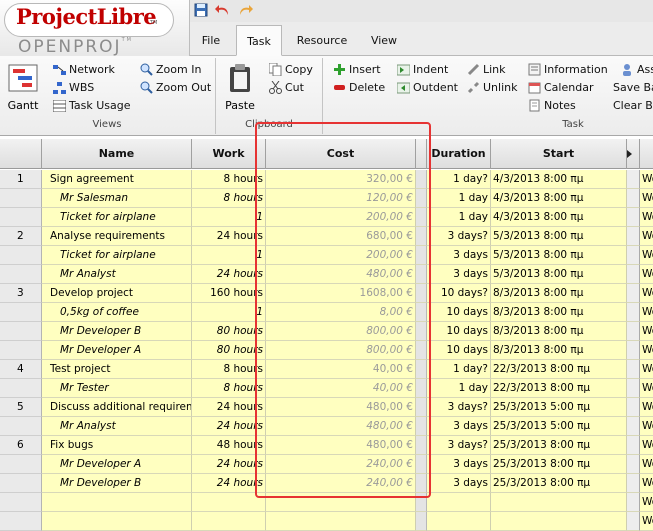  Describe the element at coordinates (427, 87) in the screenshot. I see `outdent-button: Outdent` at that location.